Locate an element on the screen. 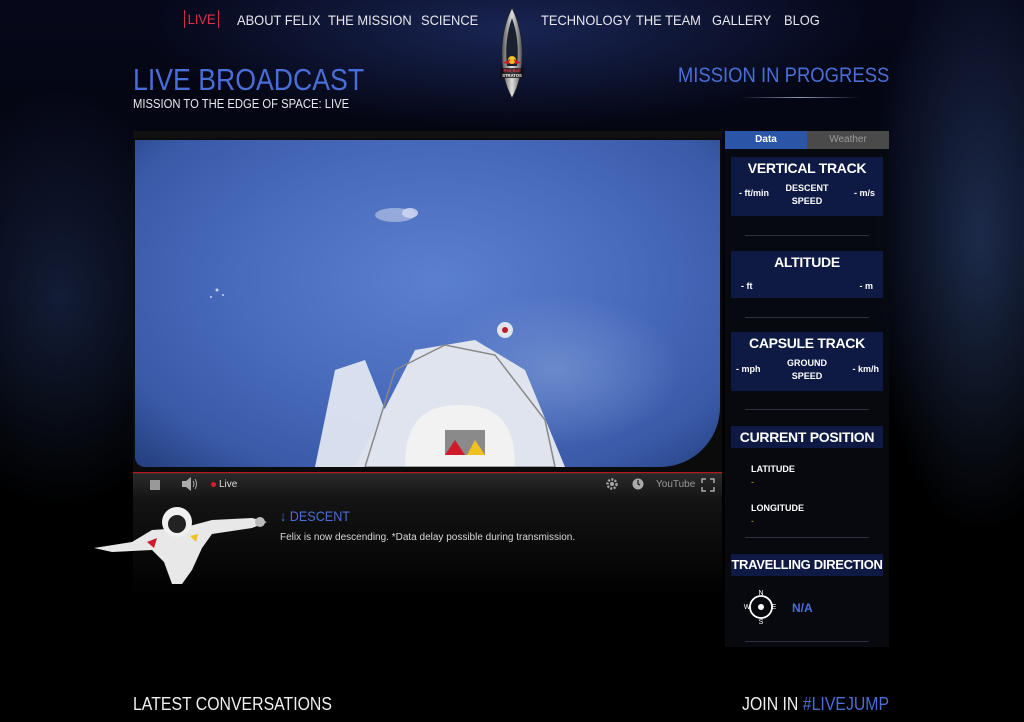 This screenshot has width=1024, height=722. nav-technology: TECHNOLOGY is located at coordinates (586, 20).